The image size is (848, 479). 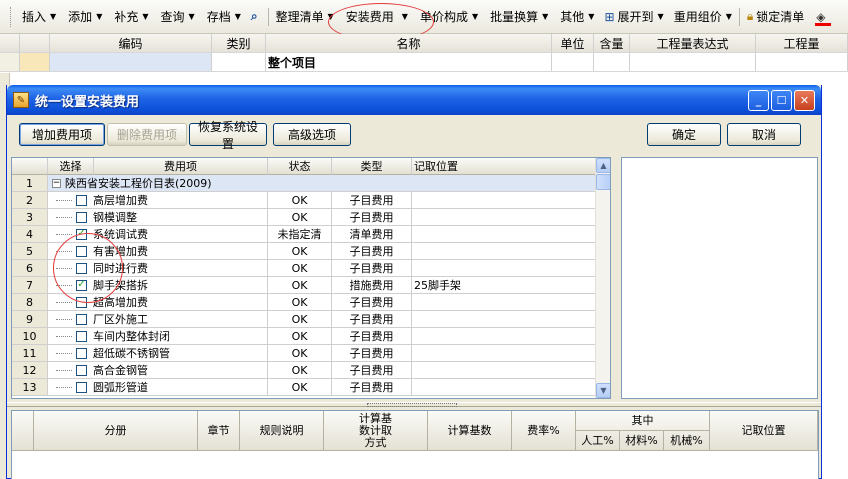 I want to click on splitter-grip, so click(x=412, y=405).